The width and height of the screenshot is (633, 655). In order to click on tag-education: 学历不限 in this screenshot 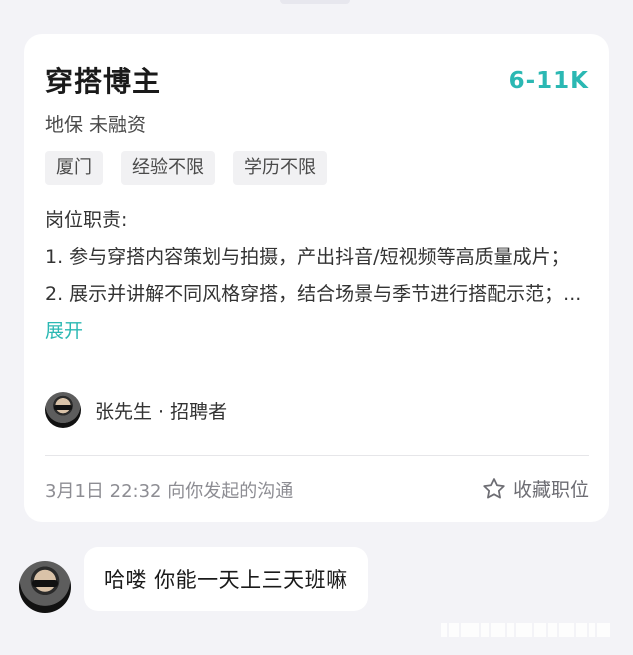, I will do `click(280, 168)`.